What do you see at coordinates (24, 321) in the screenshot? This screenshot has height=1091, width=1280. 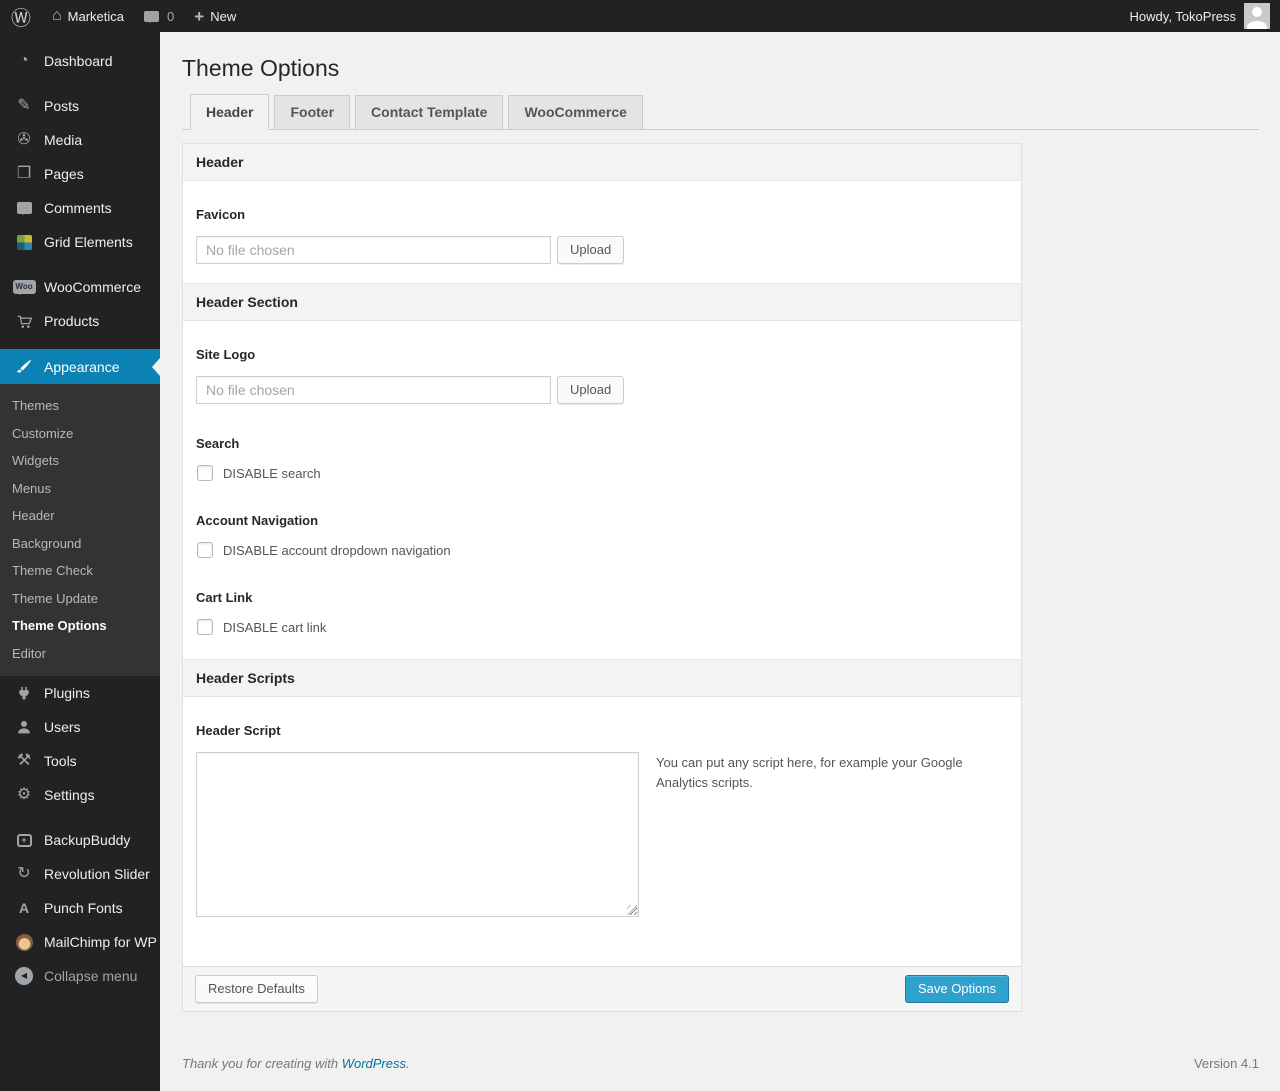 I see `cart-icon` at bounding box center [24, 321].